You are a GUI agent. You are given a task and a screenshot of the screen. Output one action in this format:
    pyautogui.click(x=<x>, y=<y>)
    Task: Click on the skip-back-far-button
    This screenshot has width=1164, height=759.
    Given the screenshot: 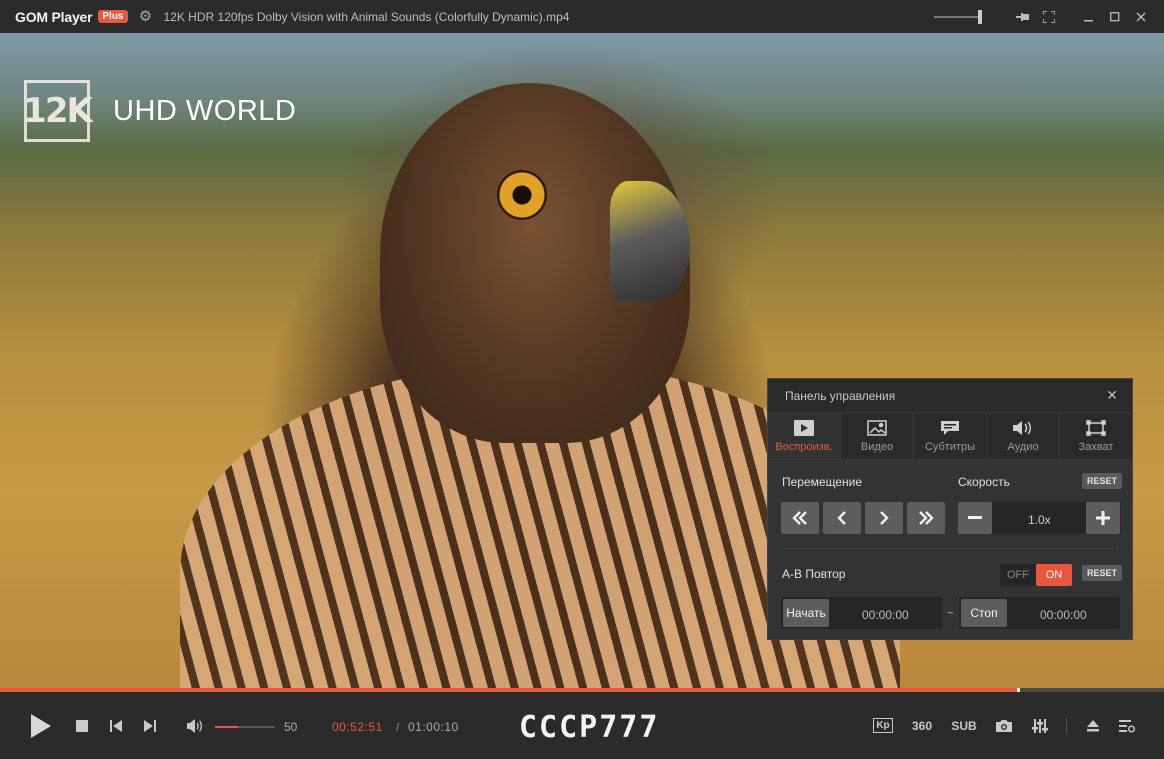 What is the action you would take?
    pyautogui.click(x=800, y=518)
    